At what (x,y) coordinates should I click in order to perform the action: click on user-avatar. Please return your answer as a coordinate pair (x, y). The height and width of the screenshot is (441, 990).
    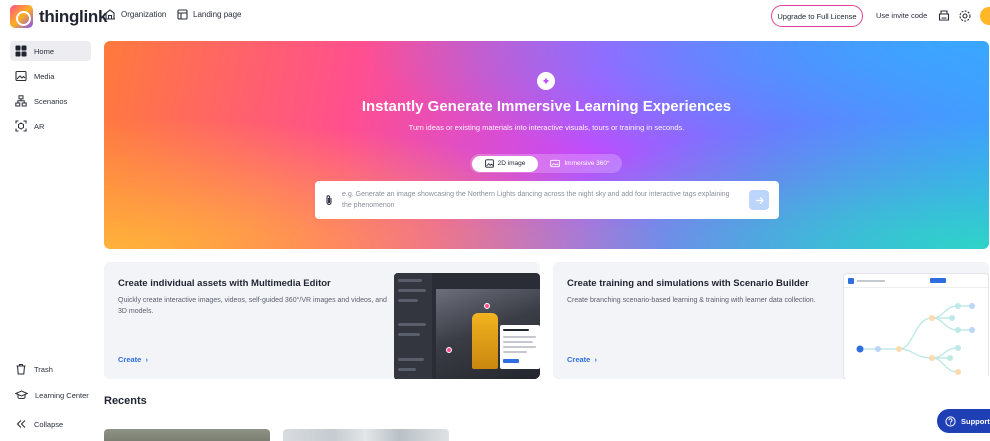
    Looking at the image, I should click on (985, 16).